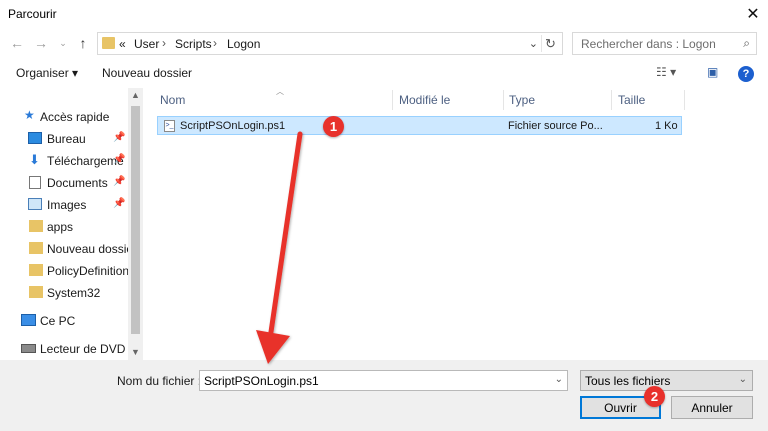 Image resolution: width=768 pixels, height=431 pixels. I want to click on sidebar-item-label: Ce PC, so click(58, 321).